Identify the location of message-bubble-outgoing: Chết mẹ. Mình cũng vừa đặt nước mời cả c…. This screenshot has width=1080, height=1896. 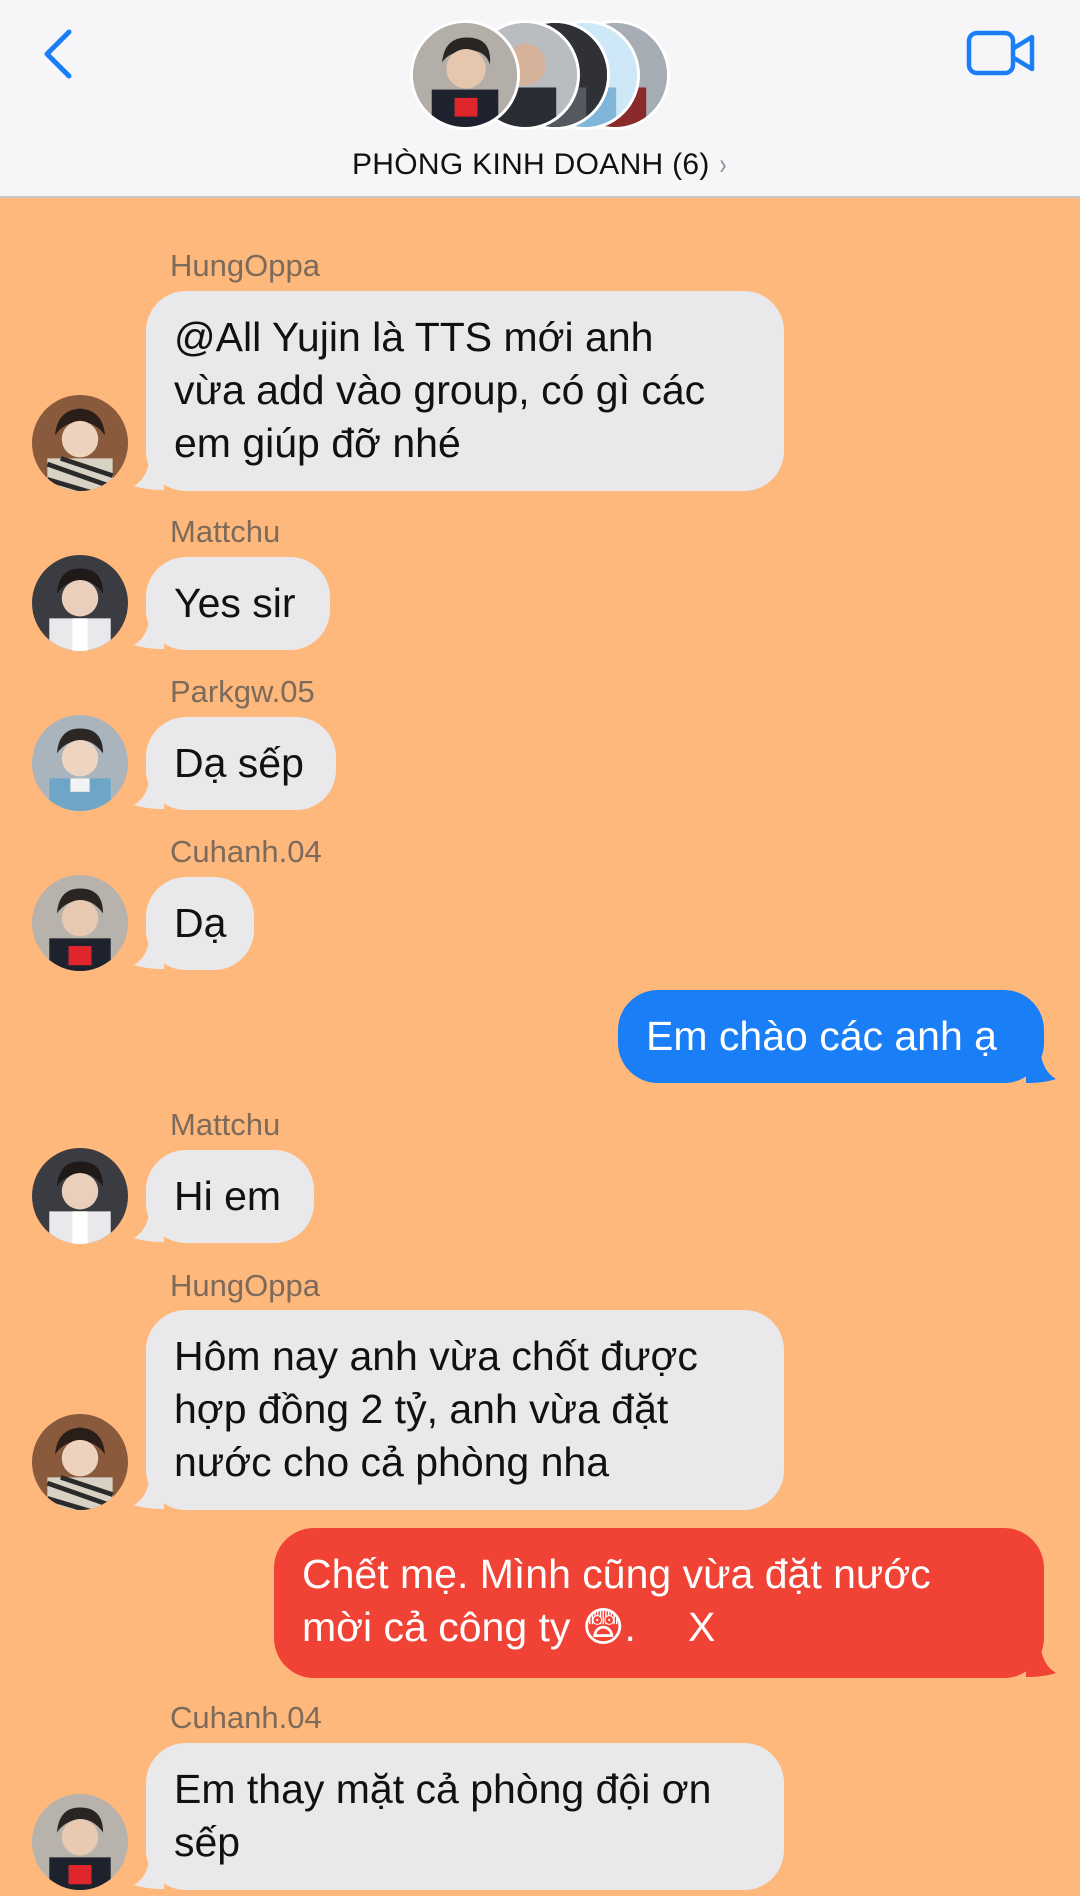
(659, 1603).